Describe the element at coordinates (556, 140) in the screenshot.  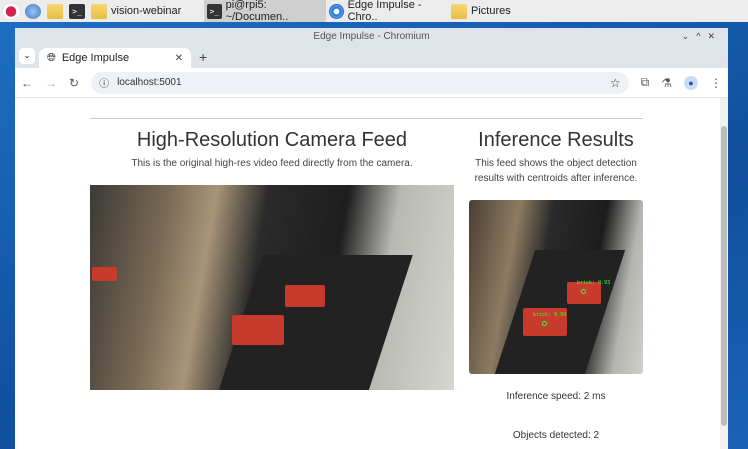
I see `inference-title: Inference Results` at that location.